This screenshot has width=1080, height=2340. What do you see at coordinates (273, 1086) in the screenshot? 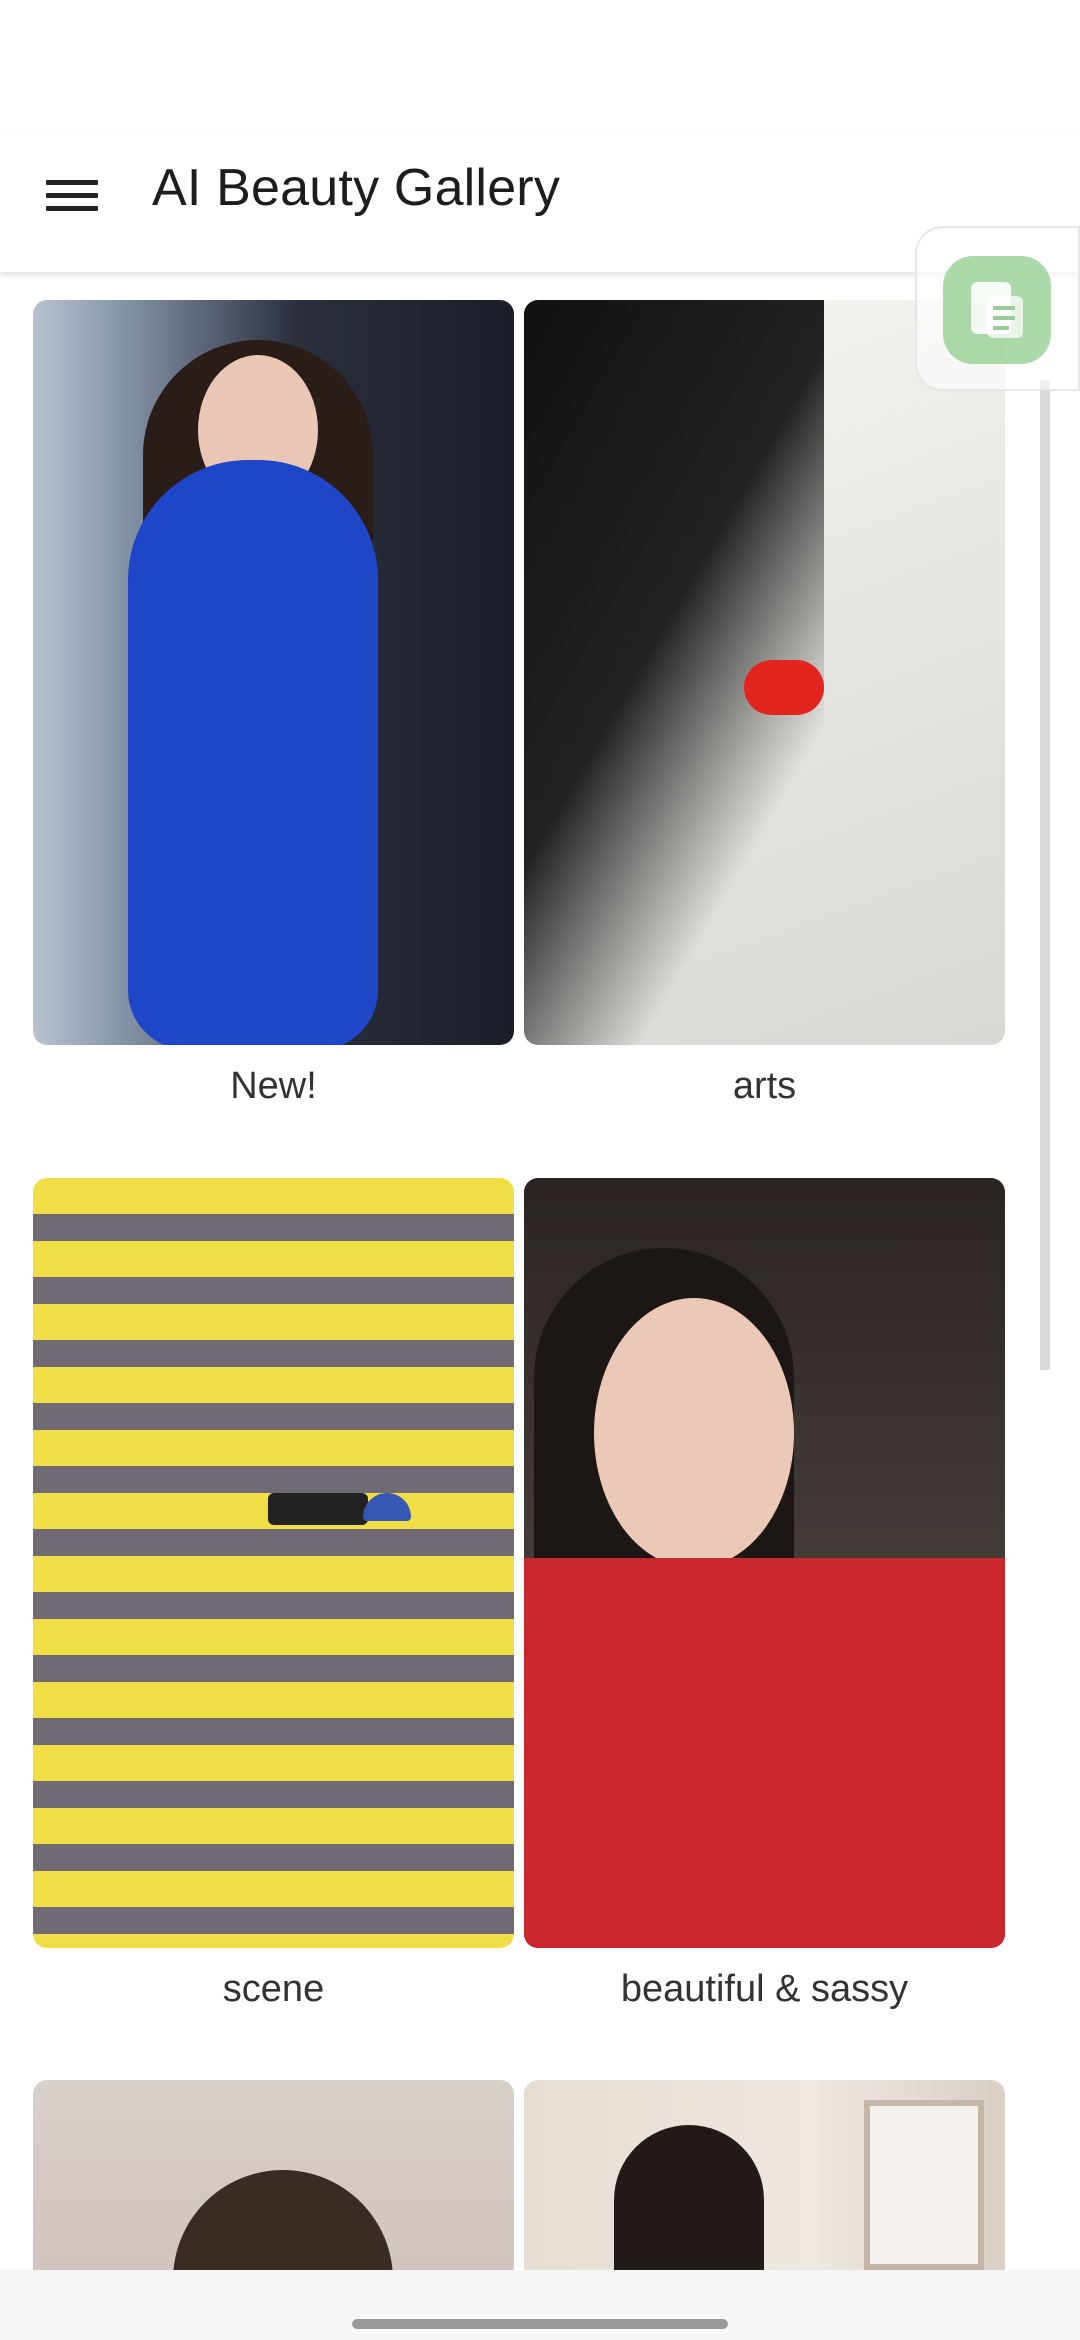
I see `gallery-caption: New!` at bounding box center [273, 1086].